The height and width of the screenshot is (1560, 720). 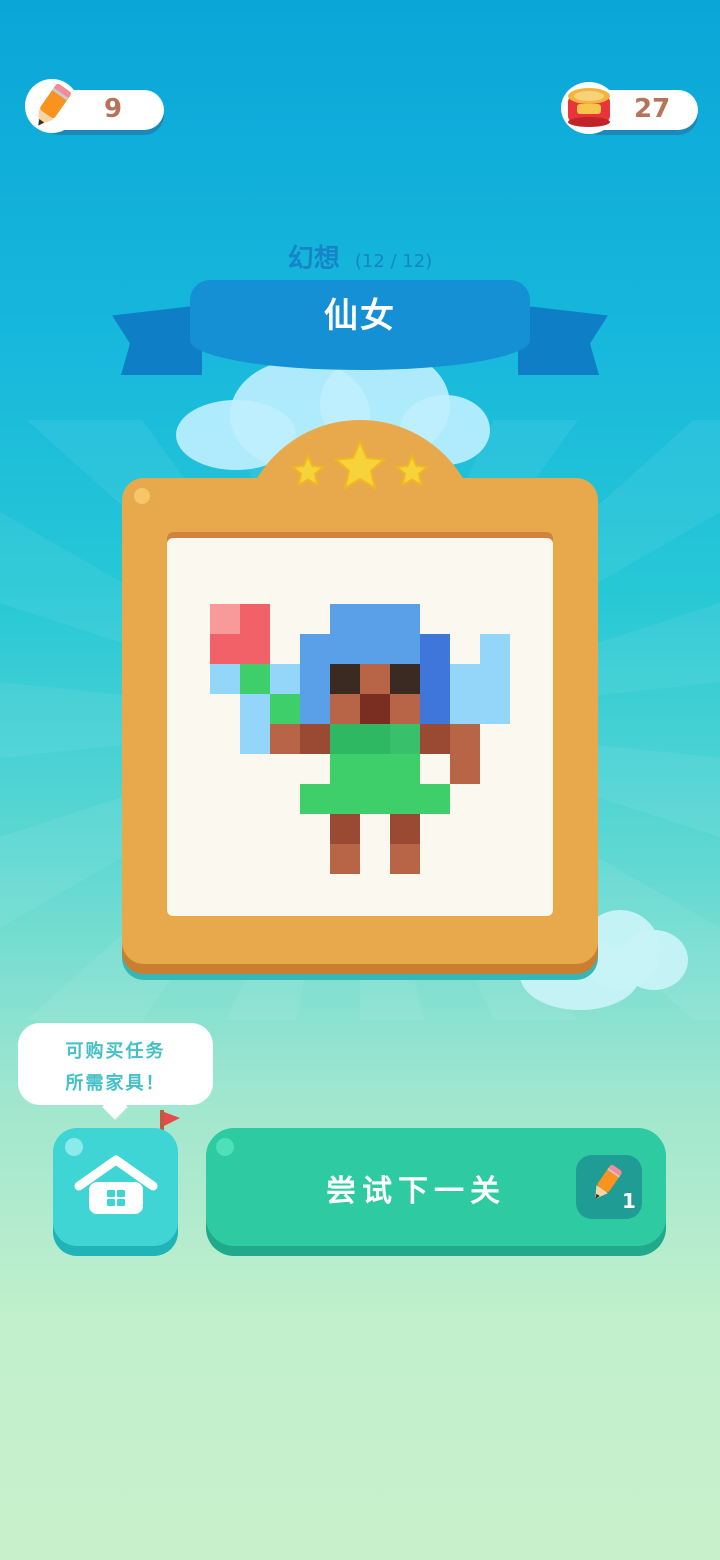 What do you see at coordinates (115, 1051) in the screenshot?
I see `tip-line-1: 可购买任务` at bounding box center [115, 1051].